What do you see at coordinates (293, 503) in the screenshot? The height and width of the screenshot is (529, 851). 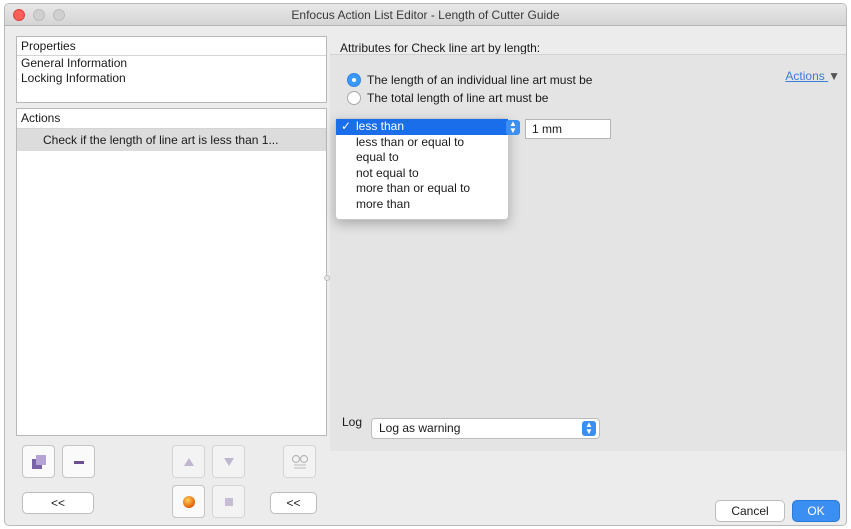 I see `collapse-actions-button: <<` at bounding box center [293, 503].